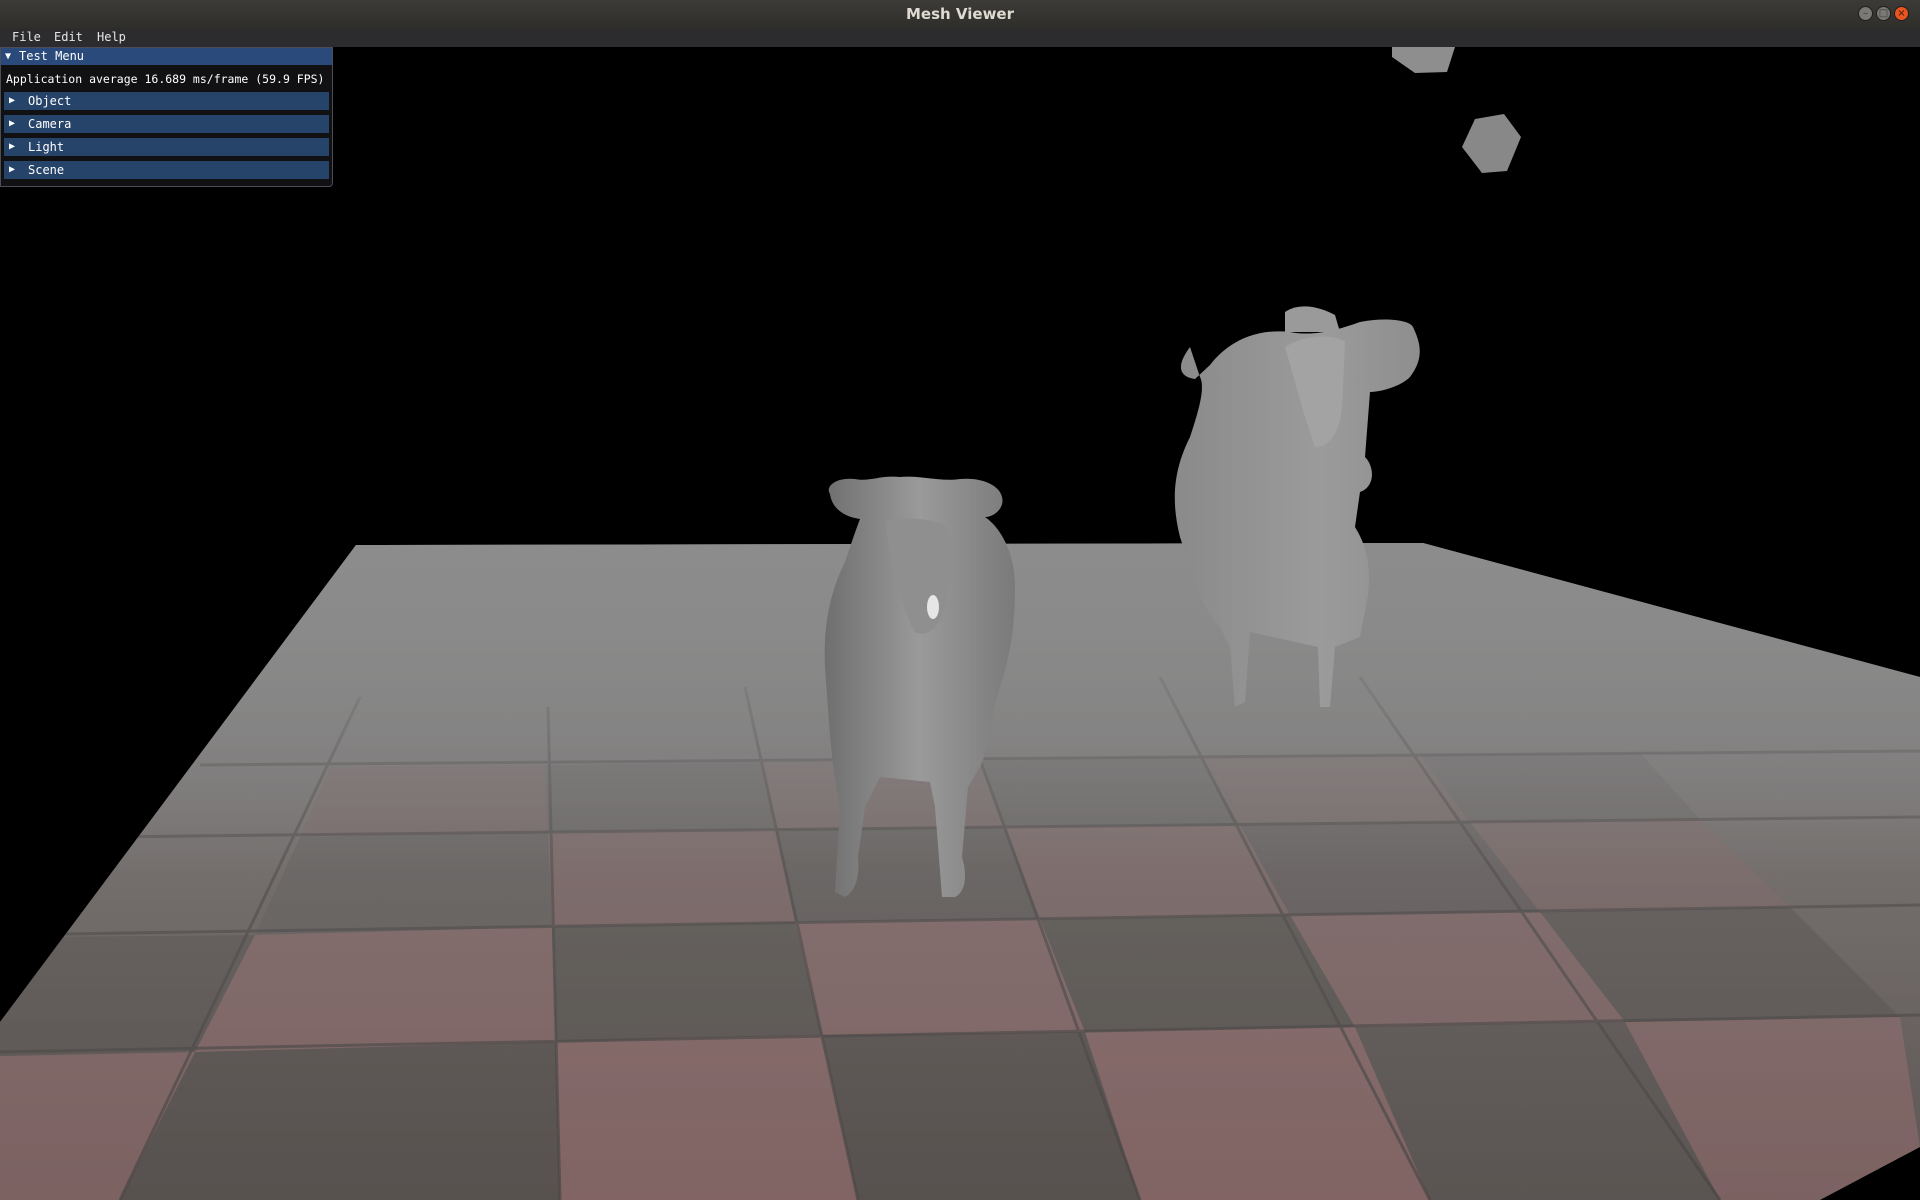  I want to click on collapse-arrow-down-icon: ▼, so click(8, 56).